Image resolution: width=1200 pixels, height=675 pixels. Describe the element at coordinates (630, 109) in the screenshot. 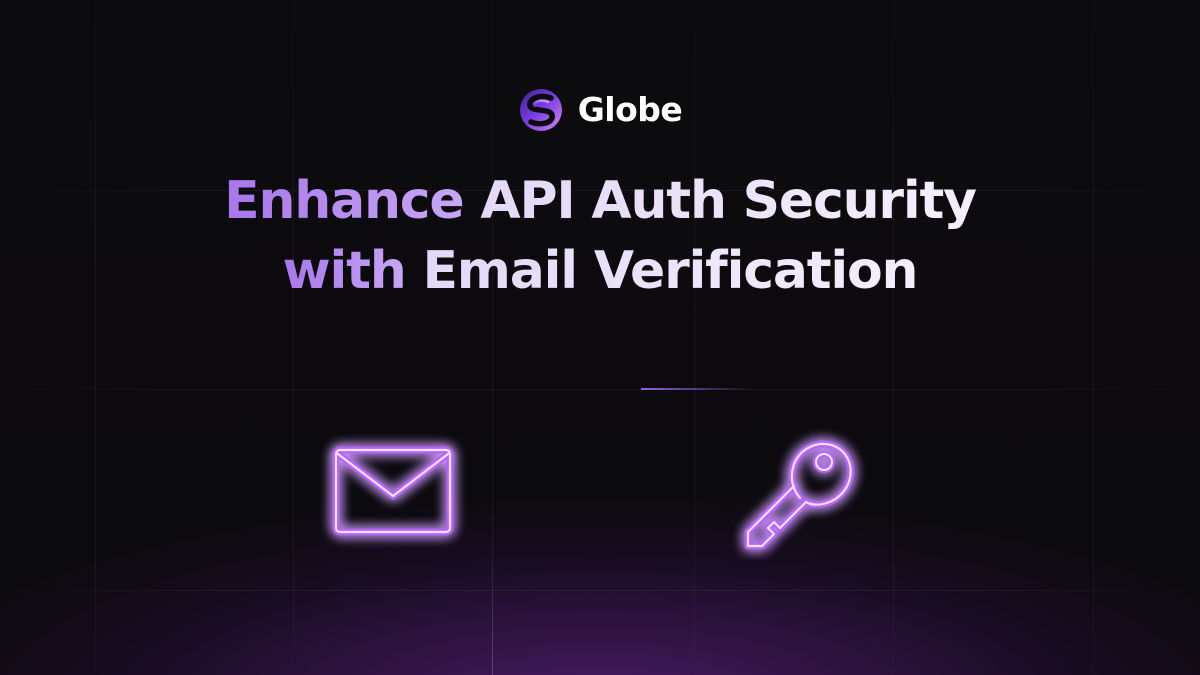

I see `brand-name: Globe` at that location.